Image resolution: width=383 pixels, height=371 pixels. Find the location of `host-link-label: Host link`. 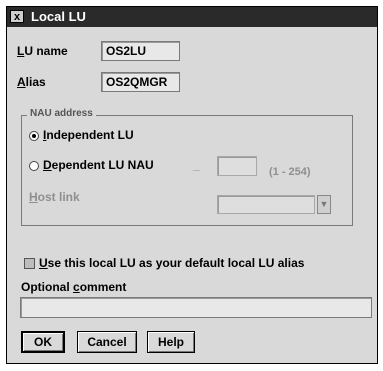

host-link-label: Host link is located at coordinates (54, 197).